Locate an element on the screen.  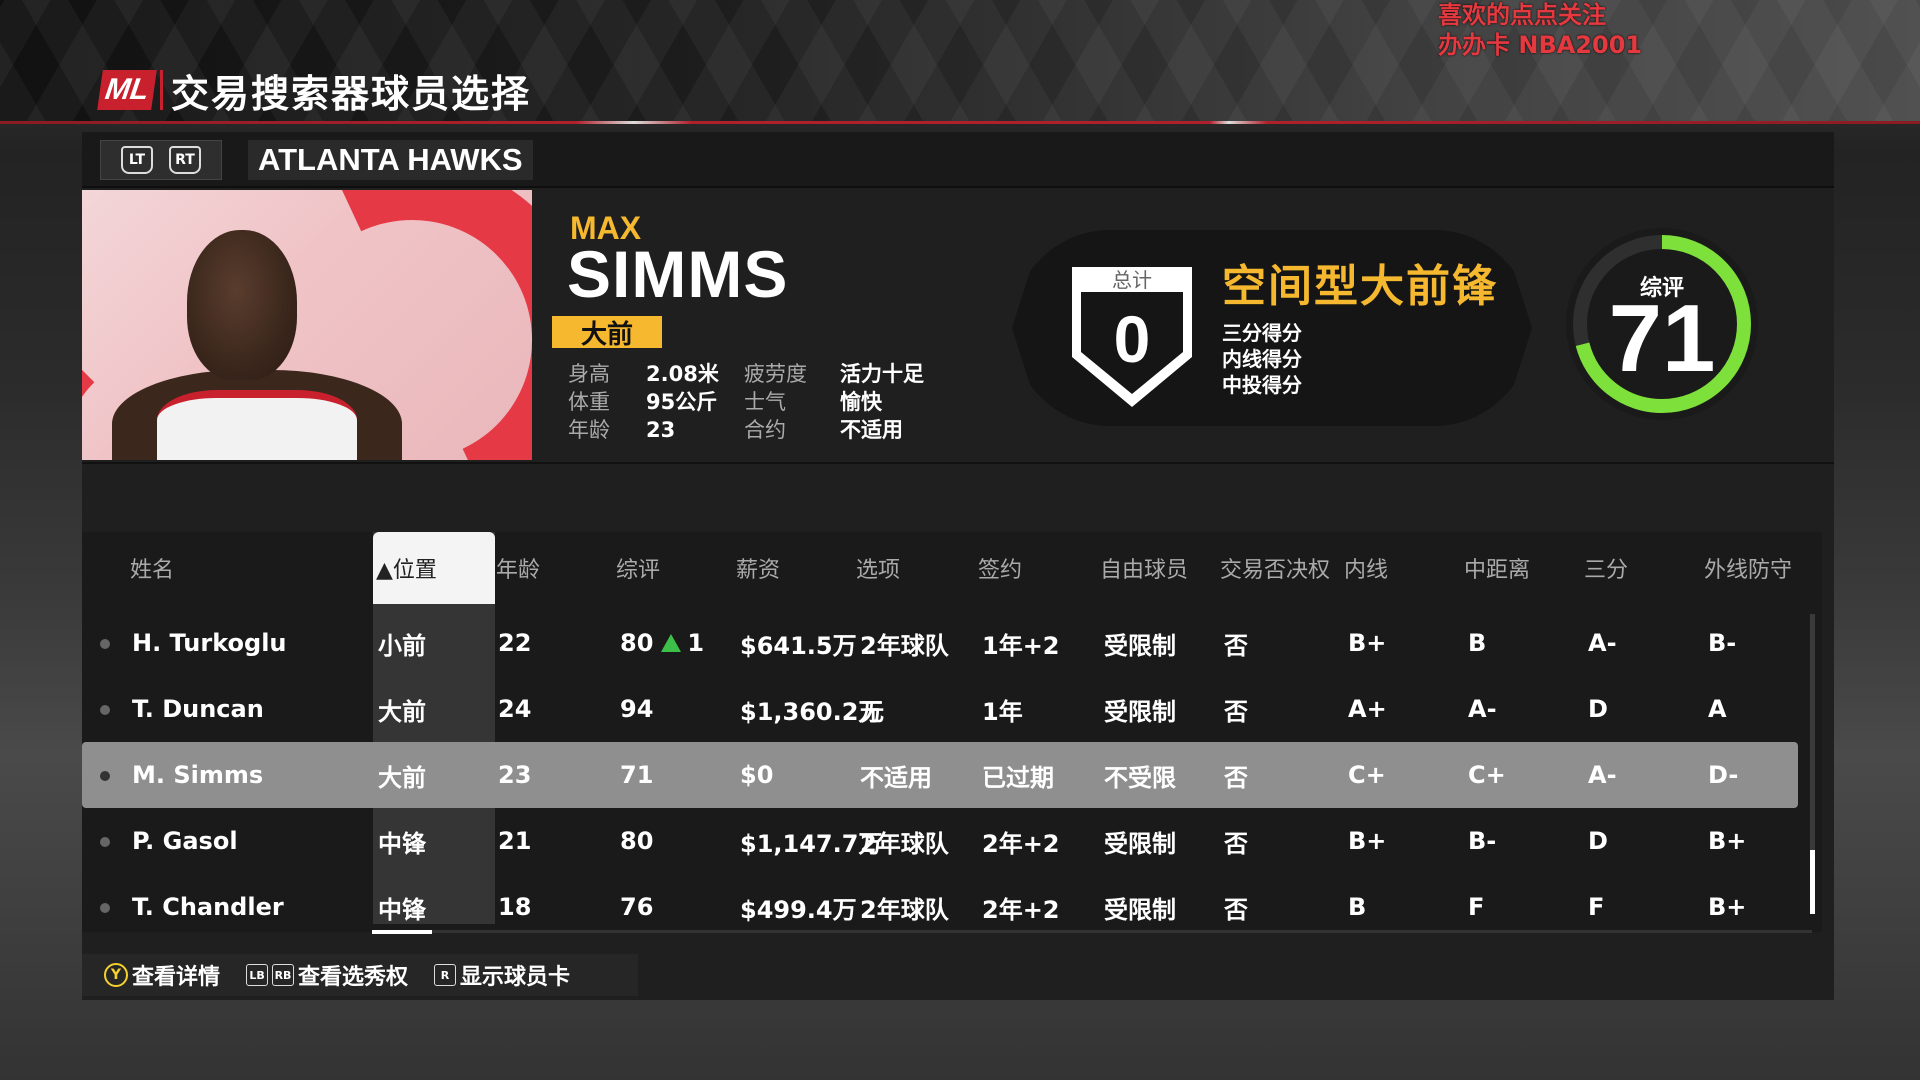
rt-button-icon: R is located at coordinates (445, 975).